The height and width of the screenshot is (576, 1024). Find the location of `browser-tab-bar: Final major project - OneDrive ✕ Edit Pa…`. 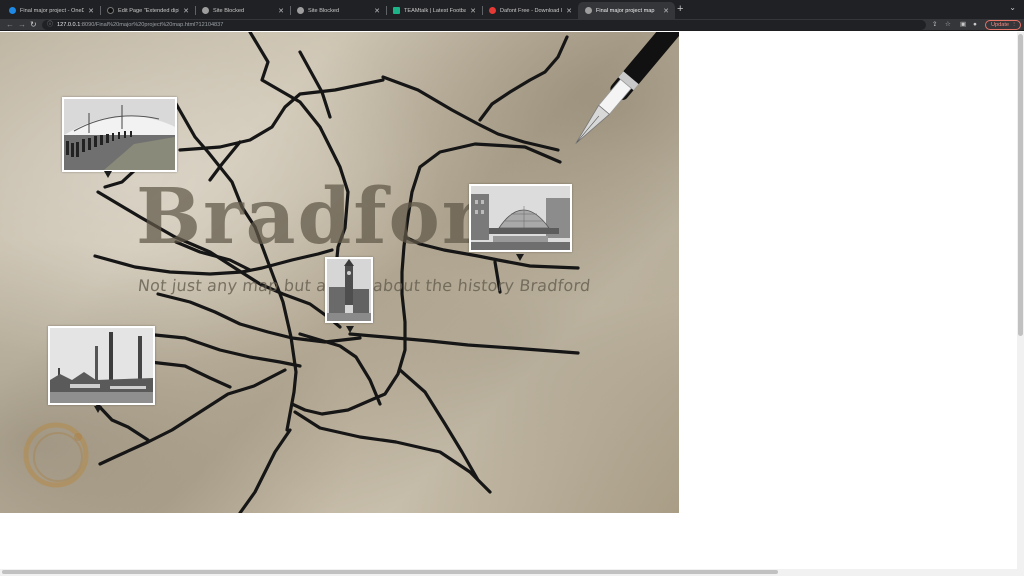

browser-tab-bar: Final major project - OneDrive ✕ Edit Pa… is located at coordinates (512, 9).